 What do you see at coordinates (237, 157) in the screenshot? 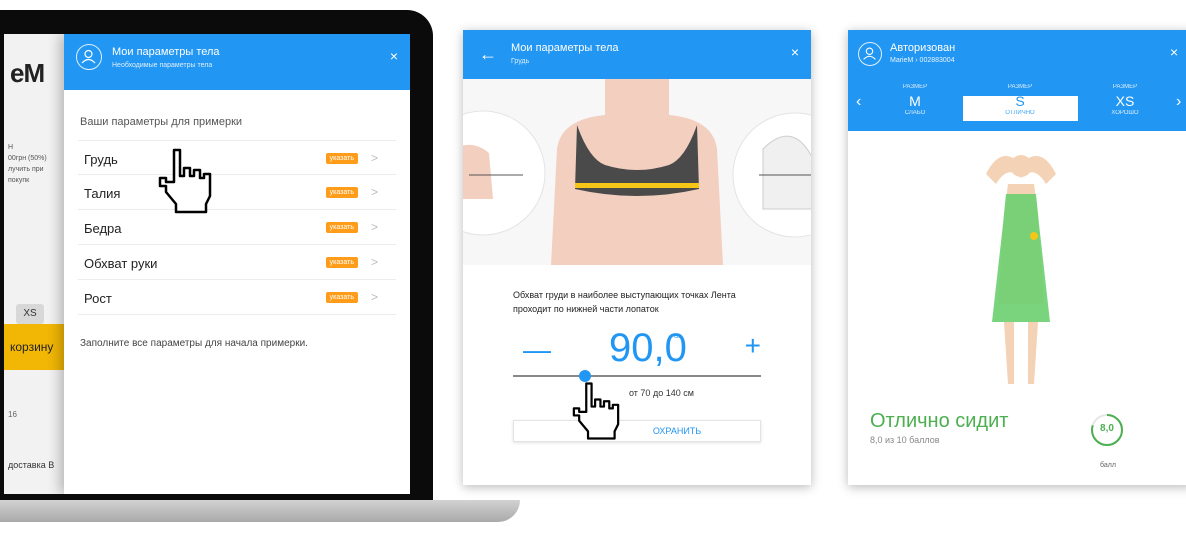
I see `param-row-chest: Грудь указать >` at bounding box center [237, 157].